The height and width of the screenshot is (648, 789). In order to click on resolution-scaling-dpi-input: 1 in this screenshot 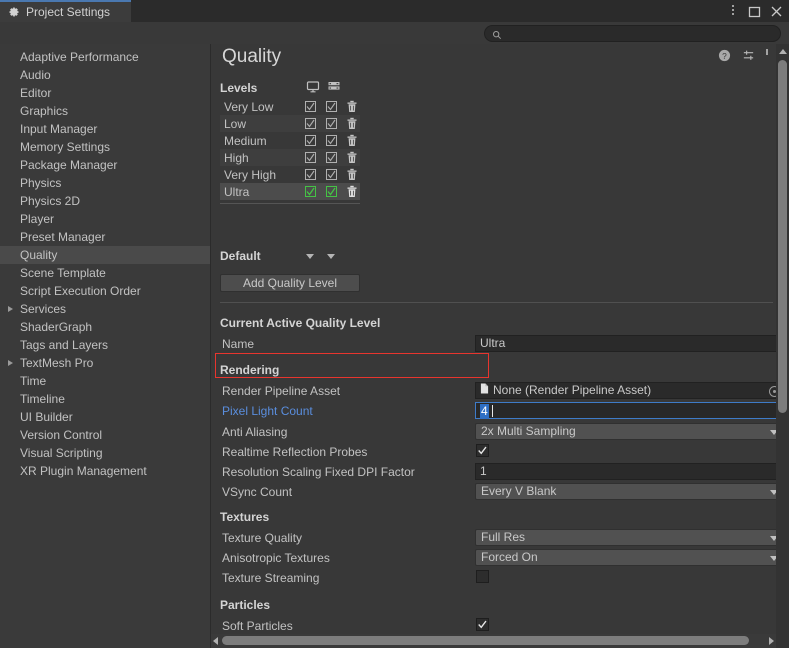, I will do `click(630, 471)`.